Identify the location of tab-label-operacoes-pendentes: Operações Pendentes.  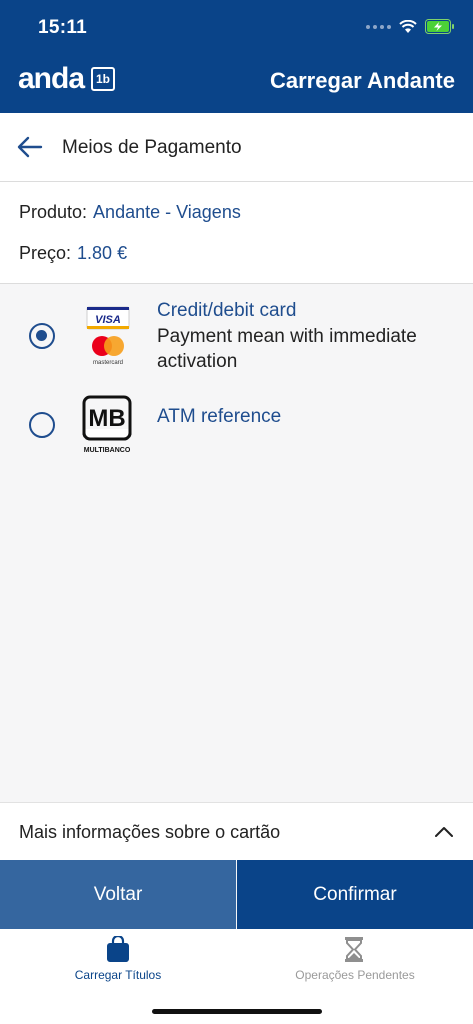
(355, 975).